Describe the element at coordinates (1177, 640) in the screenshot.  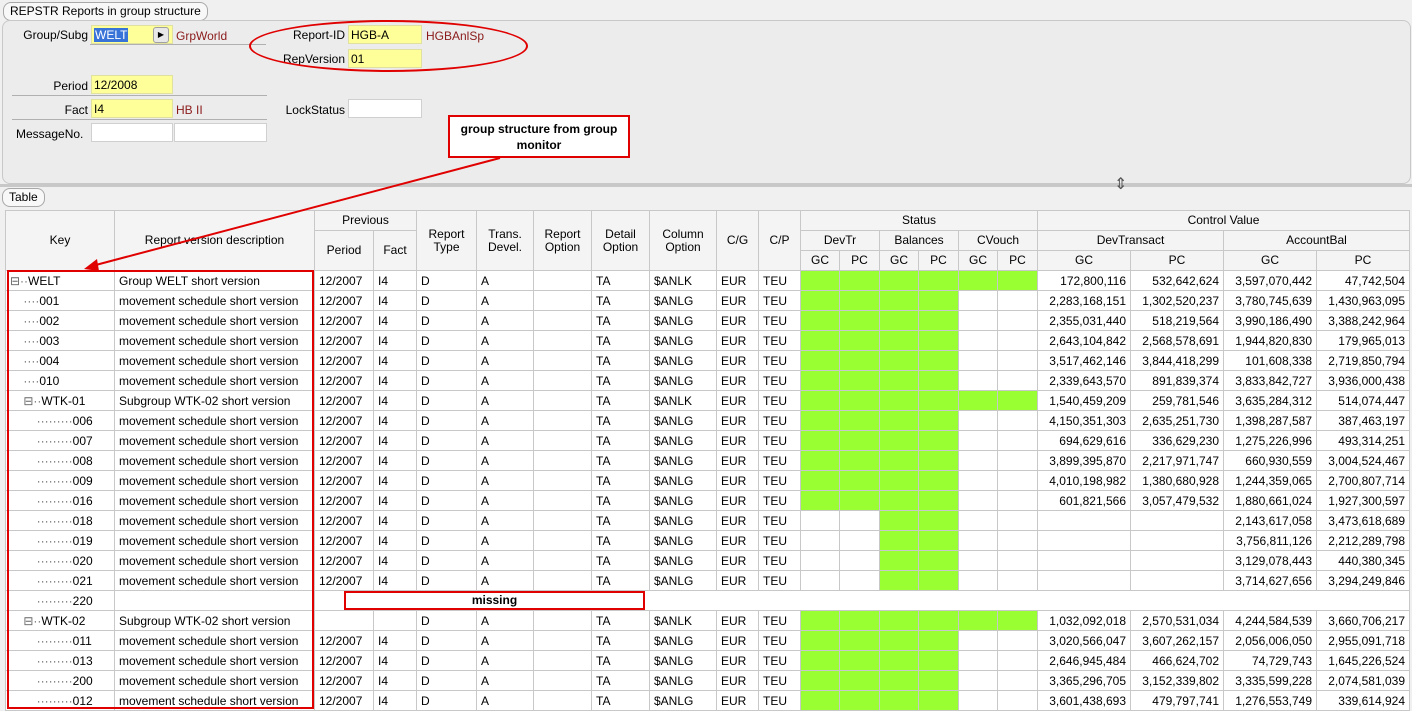
I see `devtransact-pc-cell: 3,607,262,157` at that location.